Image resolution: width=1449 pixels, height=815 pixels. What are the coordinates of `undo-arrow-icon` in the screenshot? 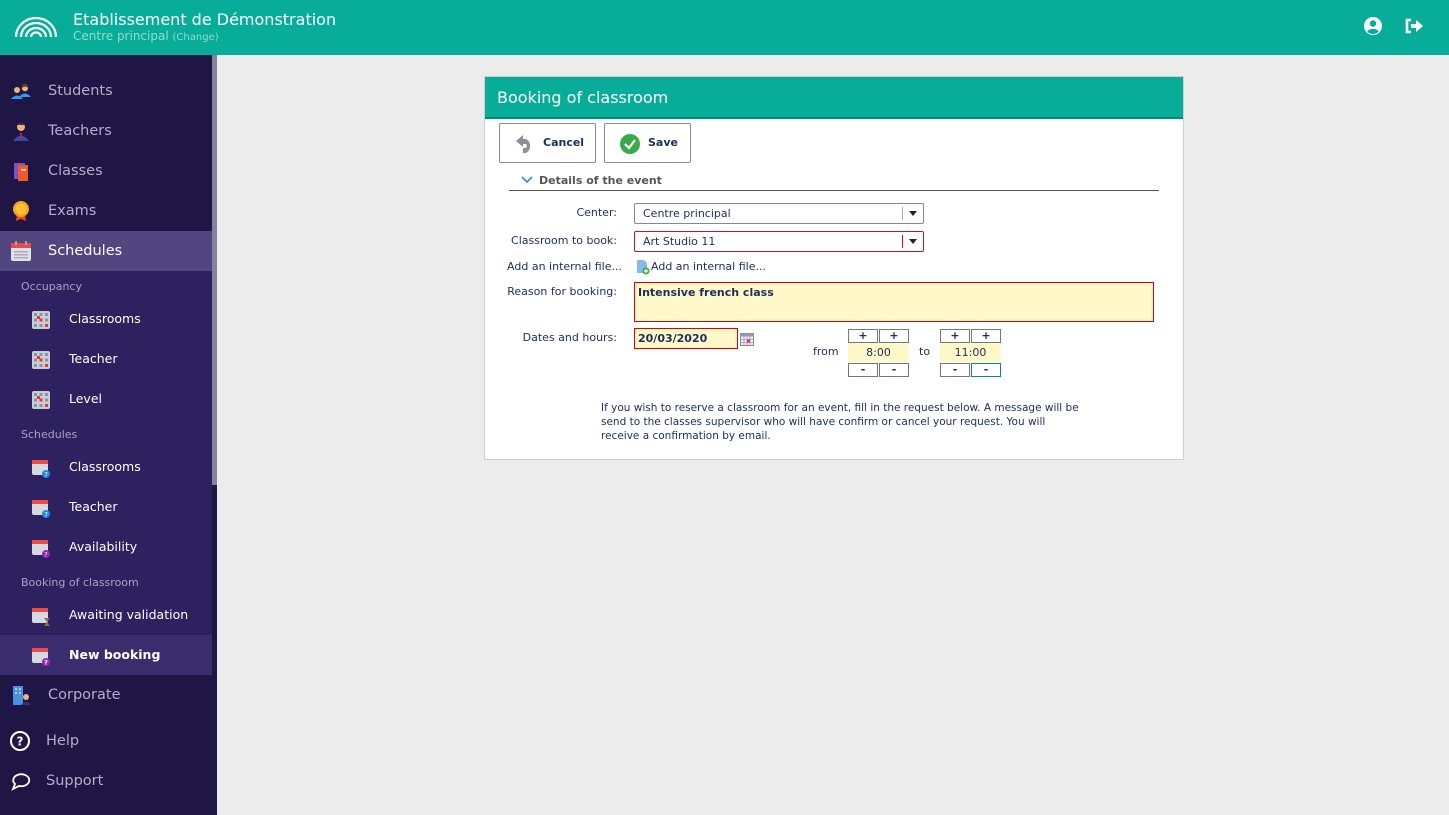 It's located at (523, 144).